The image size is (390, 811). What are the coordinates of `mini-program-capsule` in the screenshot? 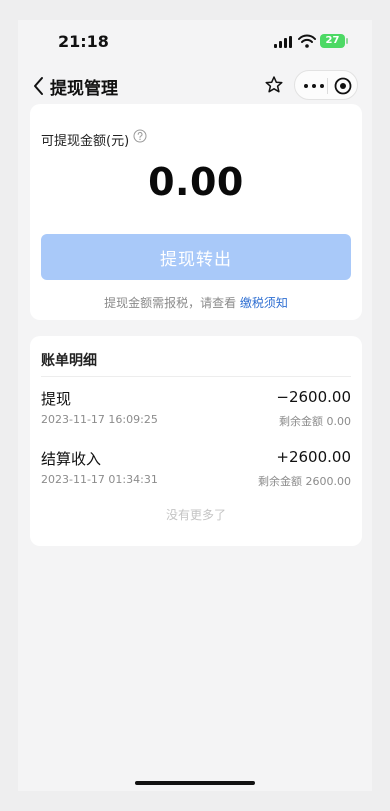 It's located at (326, 85).